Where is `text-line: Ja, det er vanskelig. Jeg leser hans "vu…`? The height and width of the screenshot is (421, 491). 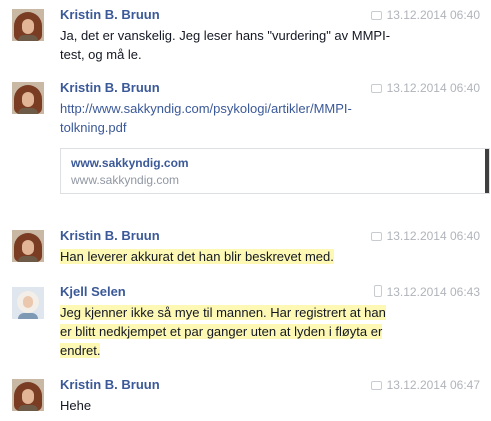
text-line: Ja, det er vanskelig. Jeg leser hans "vu… is located at coordinates (225, 35).